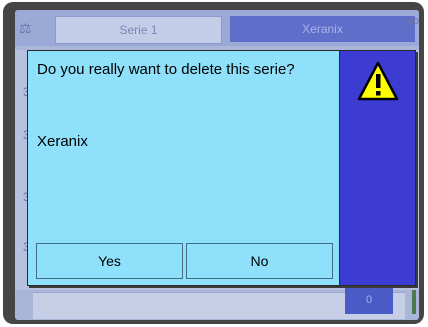 The width and height of the screenshot is (428, 327). I want to click on dialog-message: Do you really want to delete this serie?, so click(166, 69).